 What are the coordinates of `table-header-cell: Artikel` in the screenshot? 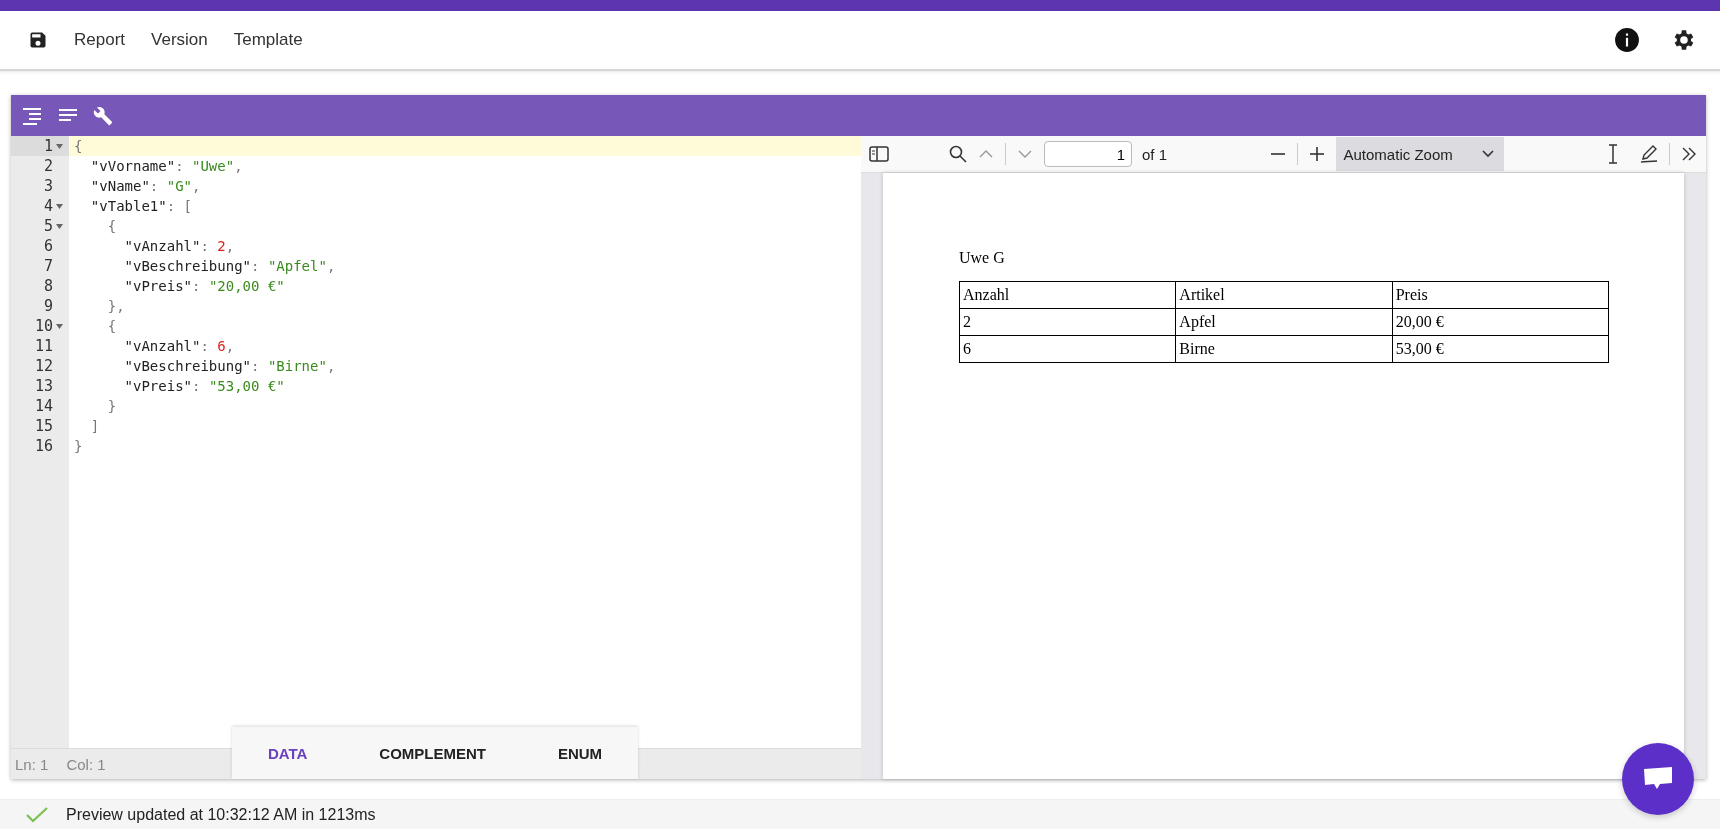 It's located at (1284, 295).